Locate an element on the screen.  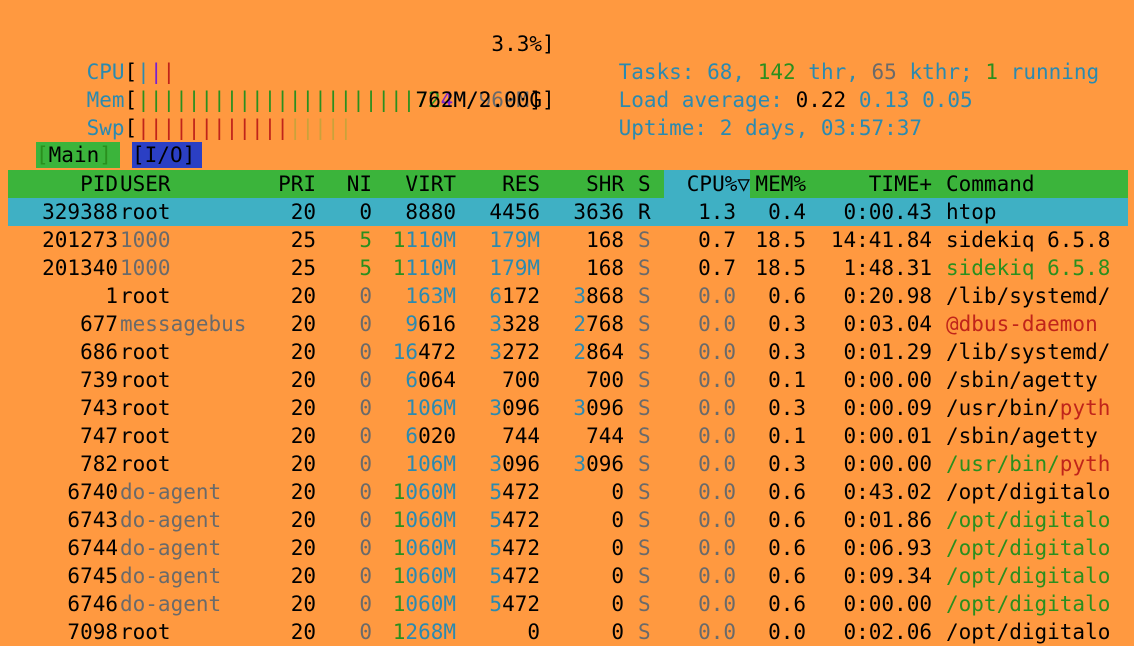
column-user: USER is located at coordinates (195, 184).